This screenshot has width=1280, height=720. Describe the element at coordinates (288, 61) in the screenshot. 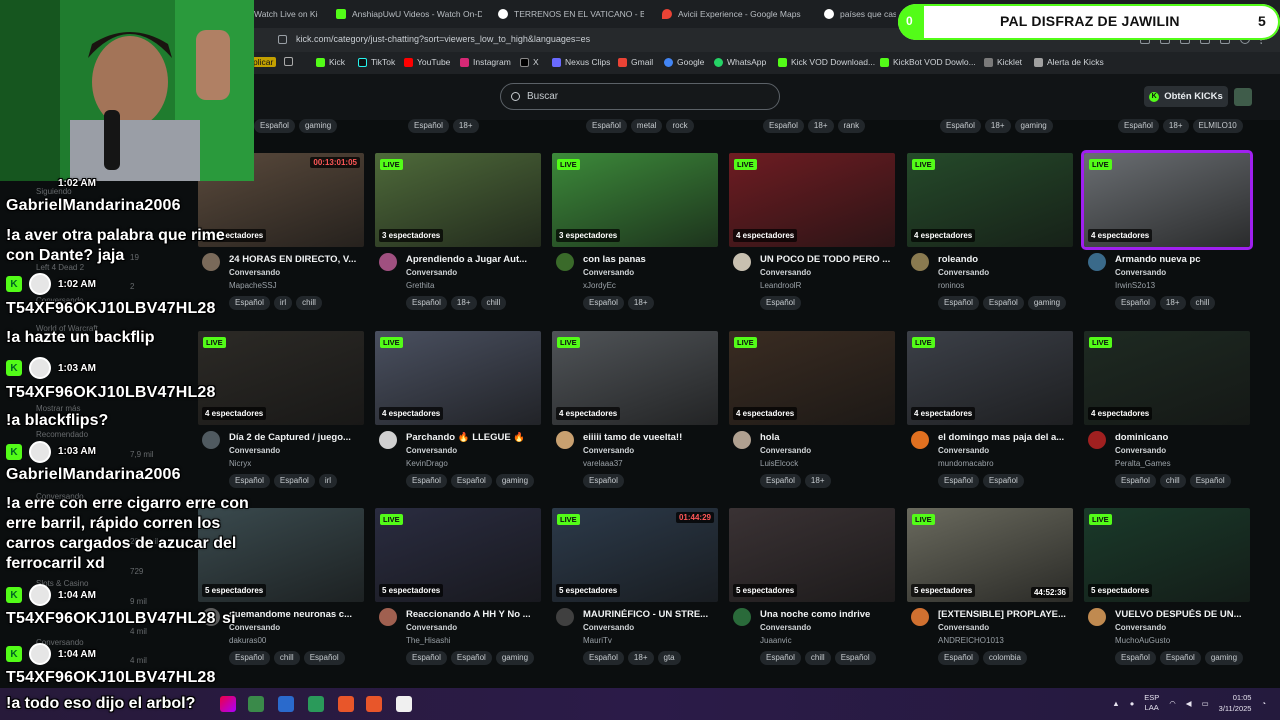

I see `bookmark-grid` at that location.